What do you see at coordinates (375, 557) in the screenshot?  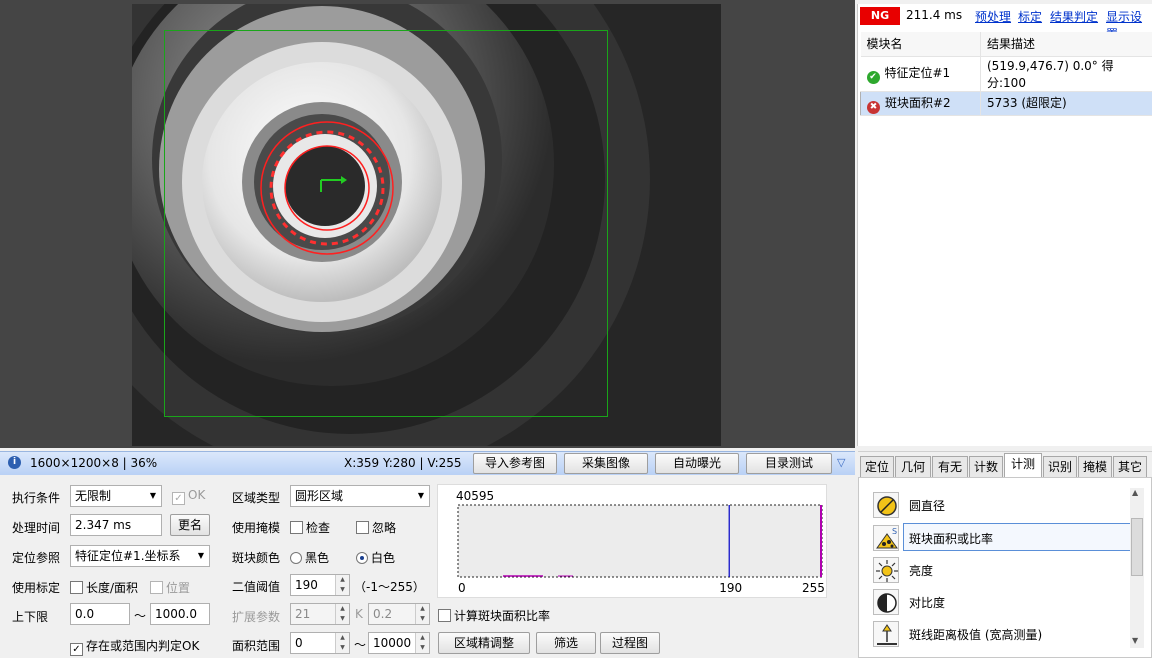 I see `white-radio-wrap: 白色` at bounding box center [375, 557].